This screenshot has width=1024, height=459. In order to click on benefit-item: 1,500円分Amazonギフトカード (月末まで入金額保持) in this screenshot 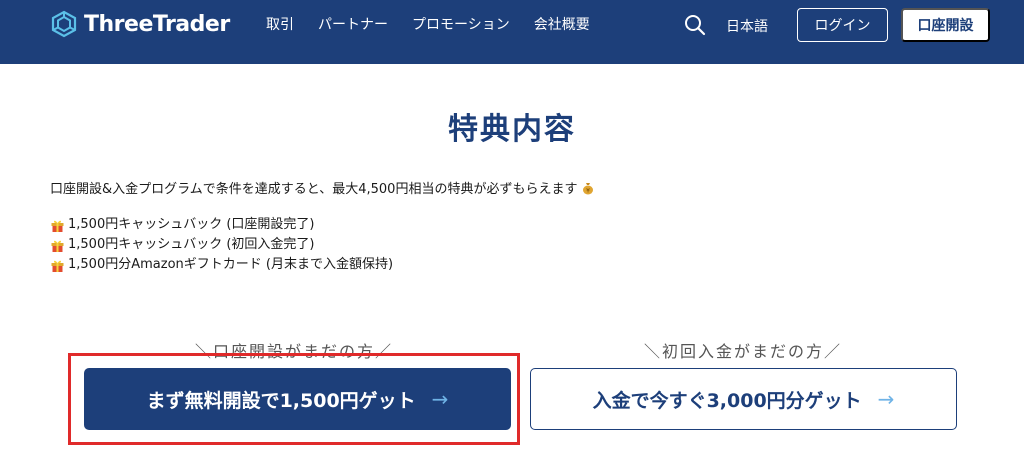, I will do `click(221, 265)`.